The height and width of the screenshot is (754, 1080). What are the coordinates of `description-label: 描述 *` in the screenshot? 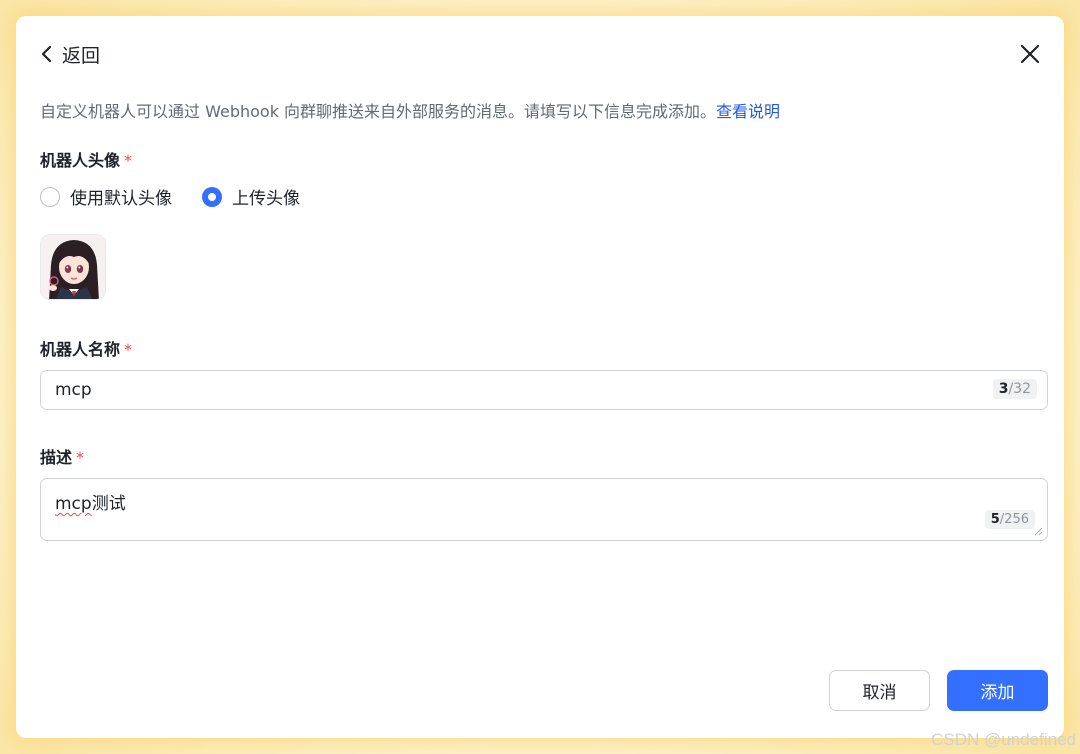 It's located at (62, 456).